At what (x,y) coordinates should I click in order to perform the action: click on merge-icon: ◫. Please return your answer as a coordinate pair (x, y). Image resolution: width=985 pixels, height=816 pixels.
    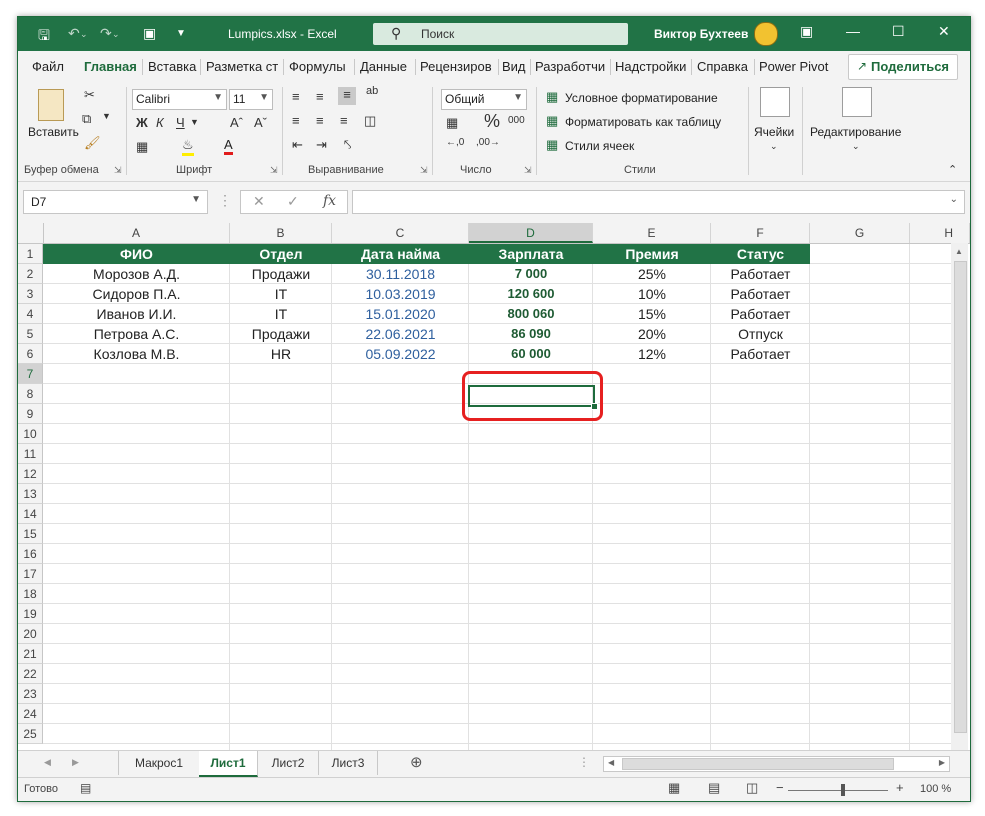
    Looking at the image, I should click on (370, 121).